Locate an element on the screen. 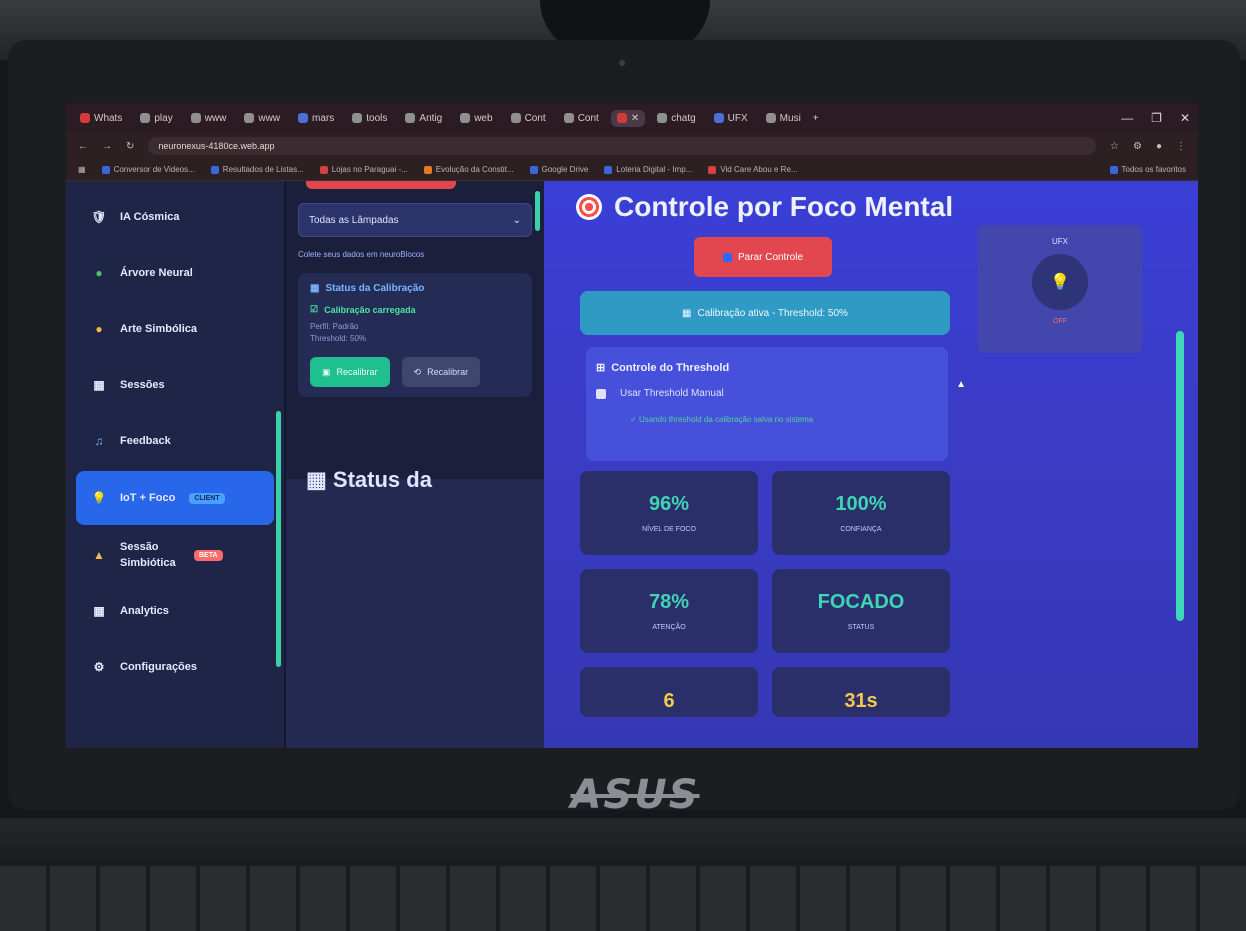 This screenshot has height=931, width=1246. browser-tab: play is located at coordinates (156, 118).